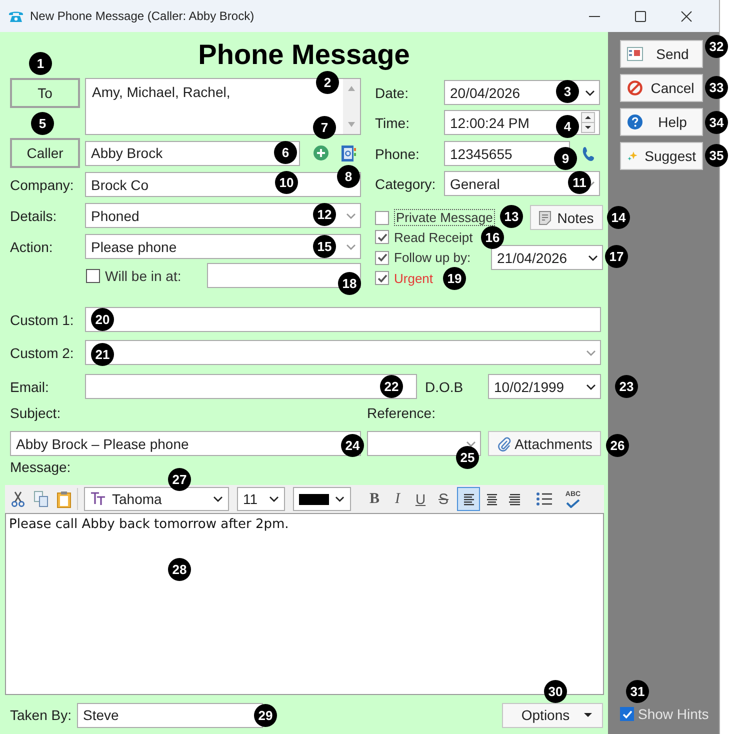  I want to click on copy-icon, so click(41, 499).